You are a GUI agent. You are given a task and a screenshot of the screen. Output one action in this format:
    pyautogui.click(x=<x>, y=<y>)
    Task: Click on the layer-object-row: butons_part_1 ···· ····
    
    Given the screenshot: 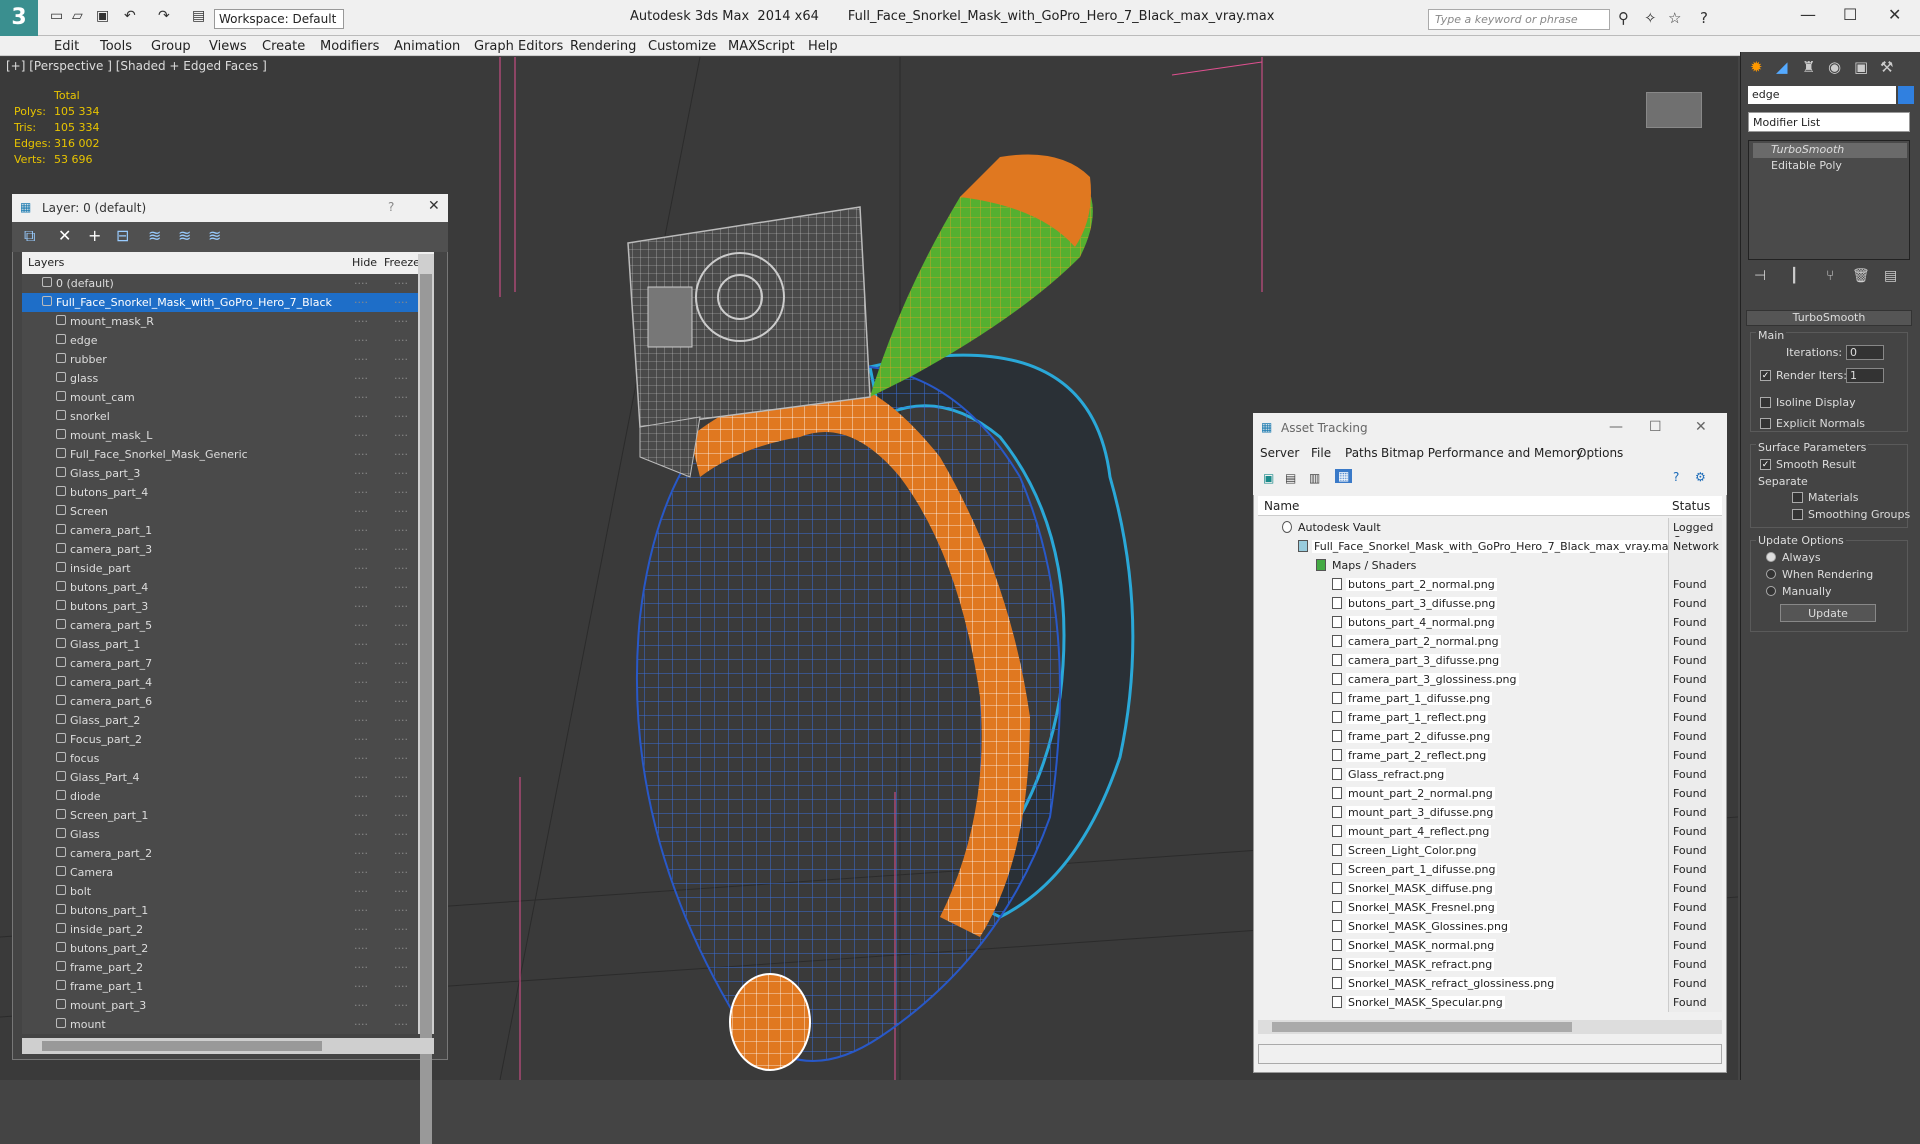 What is the action you would take?
    pyautogui.click(x=220, y=910)
    